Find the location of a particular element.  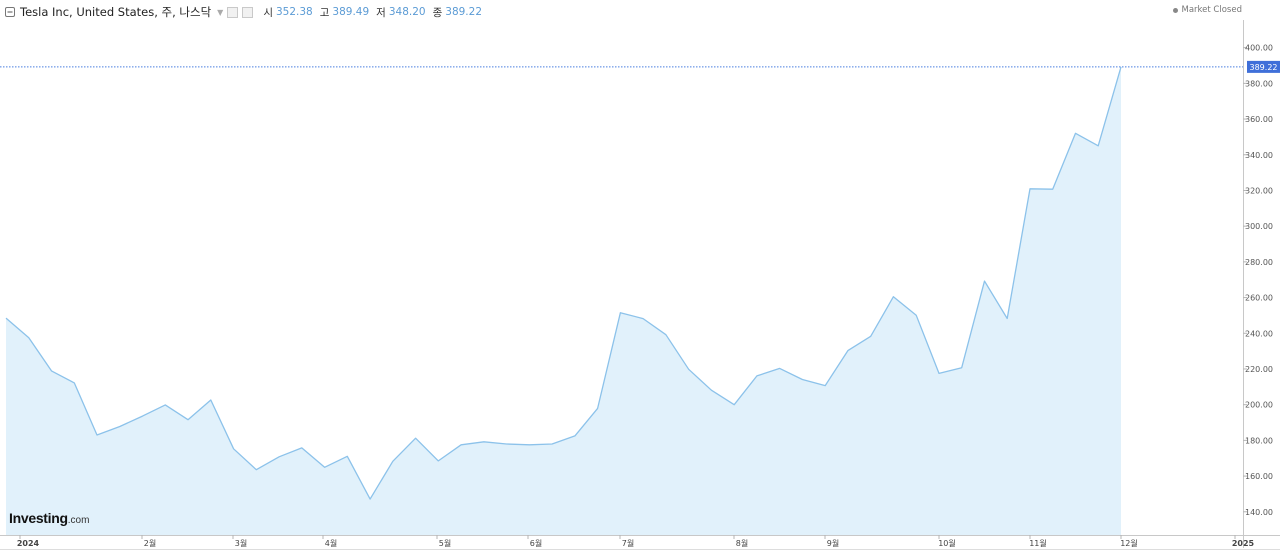

y-tick-label: 200.00 is located at coordinates (1259, 405).